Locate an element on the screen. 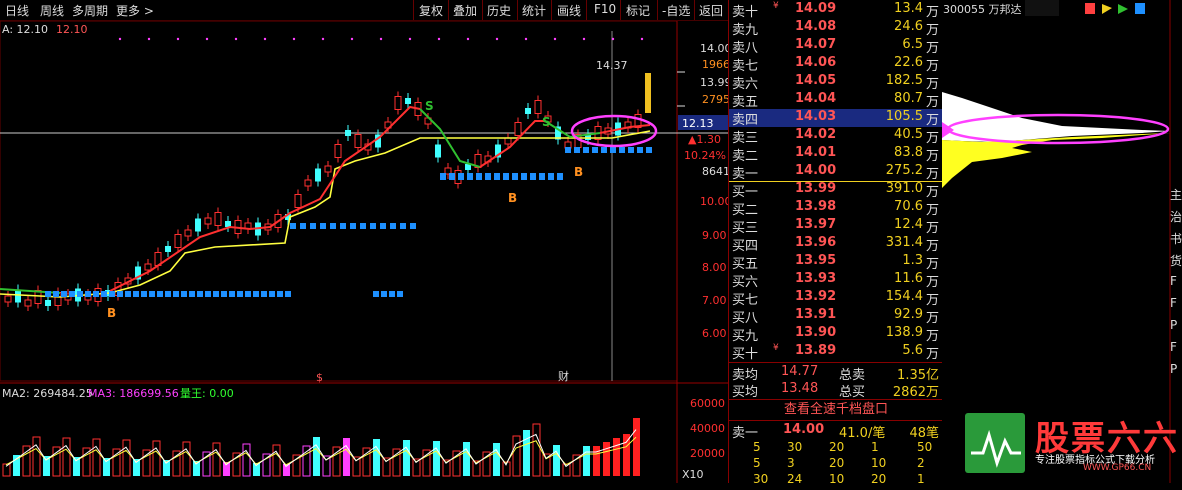  back-button: 返回 is located at coordinates (711, 10).